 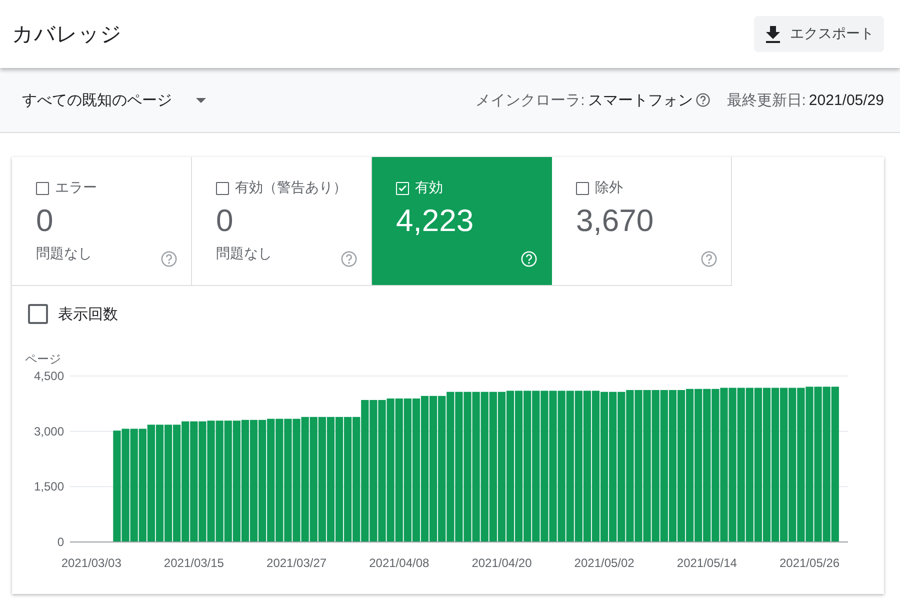 What do you see at coordinates (609, 188) in the screenshot?
I see `tile-label: 除外` at bounding box center [609, 188].